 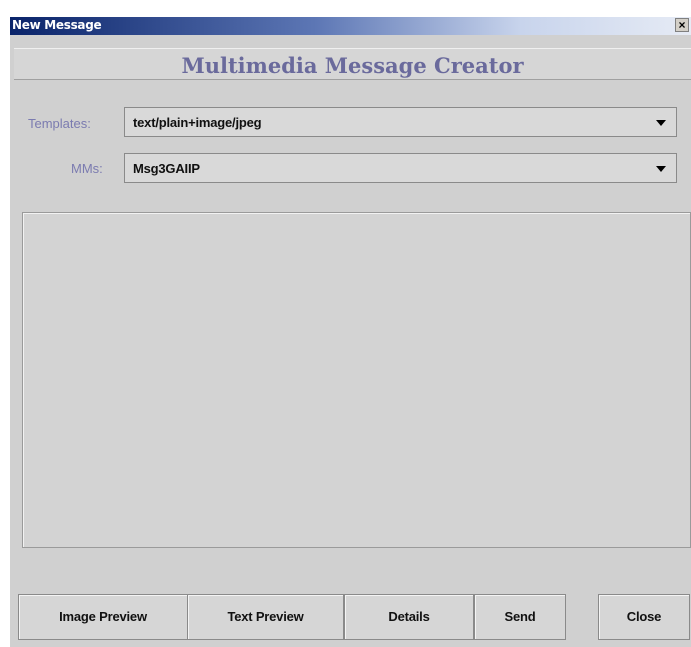 I want to click on details-button: Details, so click(x=409, y=617).